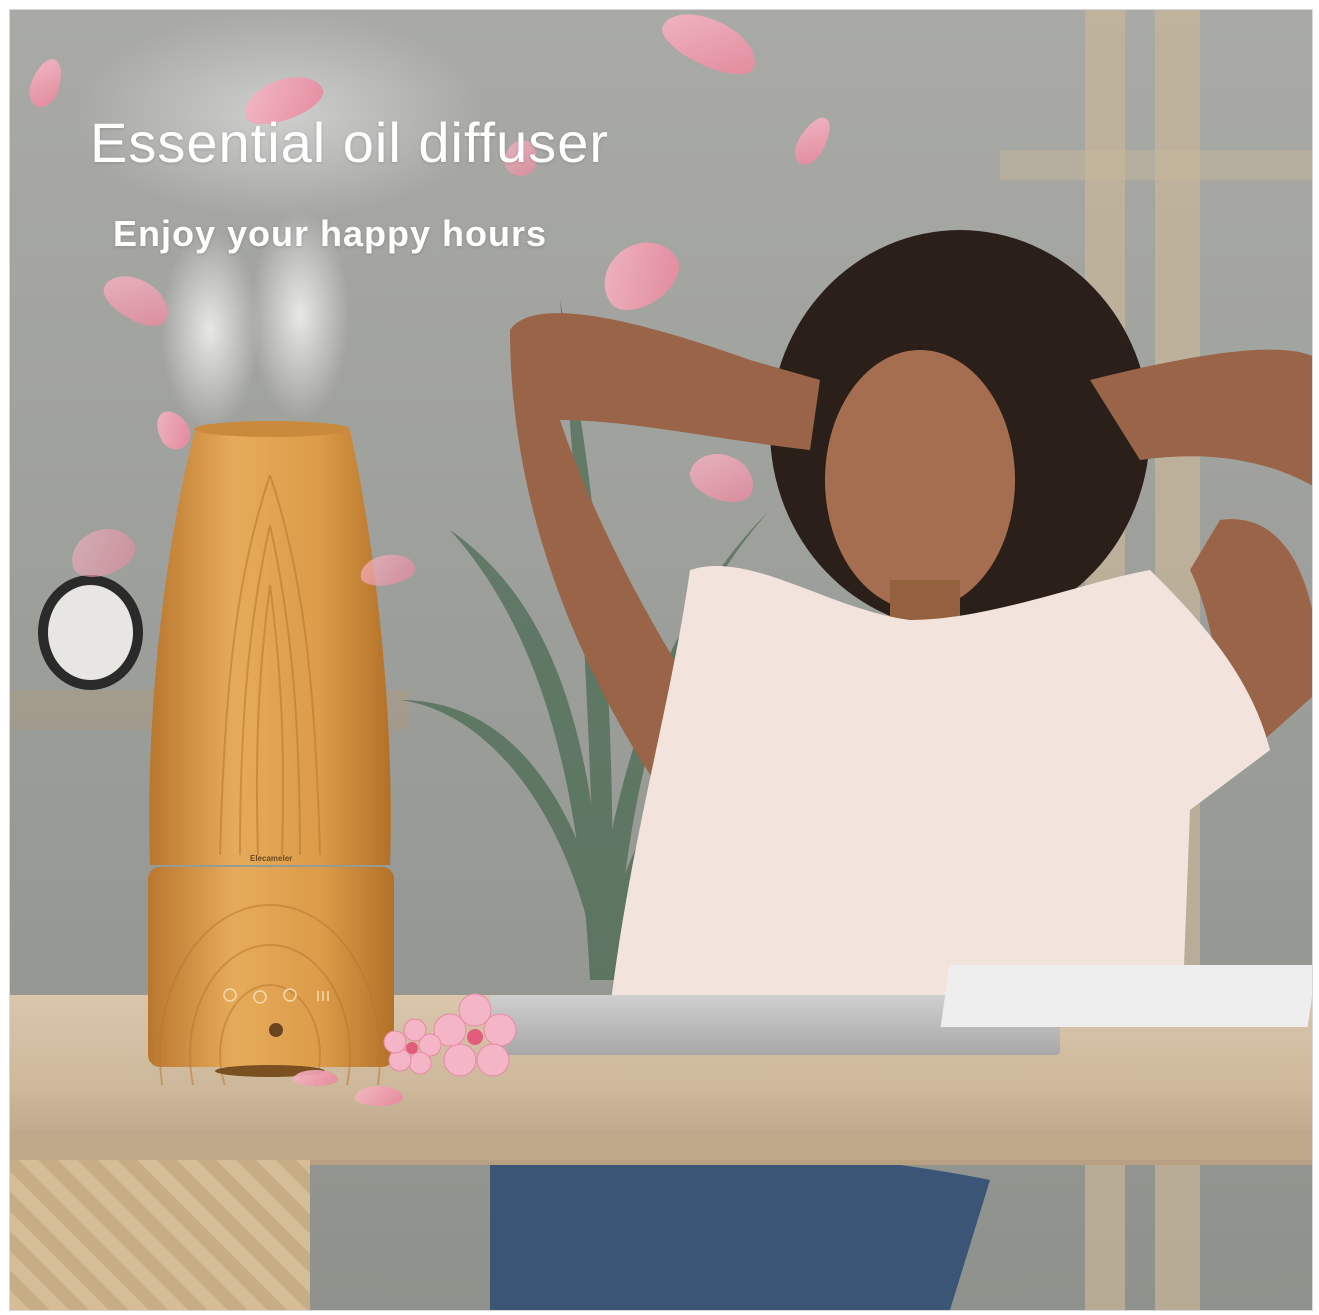 The width and height of the screenshot is (1319, 1315). I want to click on cherry-blossom-flowers, so click(450, 1035).